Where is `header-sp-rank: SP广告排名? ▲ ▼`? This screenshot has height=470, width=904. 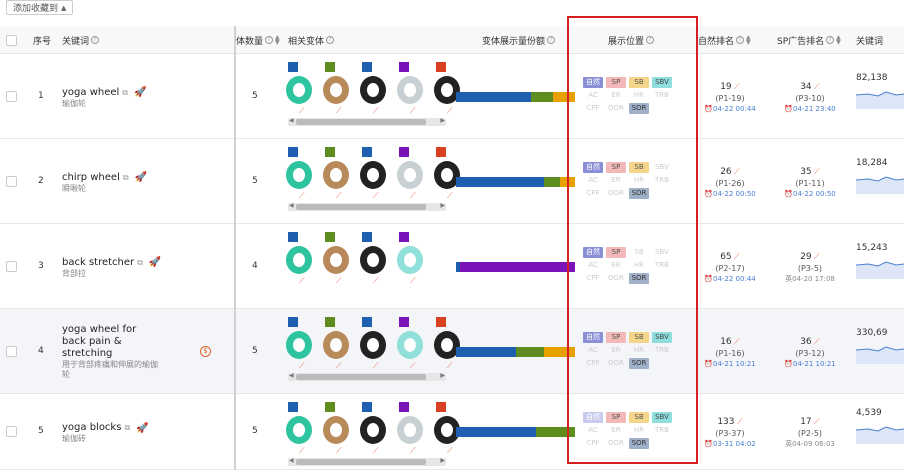
header-sp-rank: SP广告排名? ▲ ▼ is located at coordinates (809, 40).